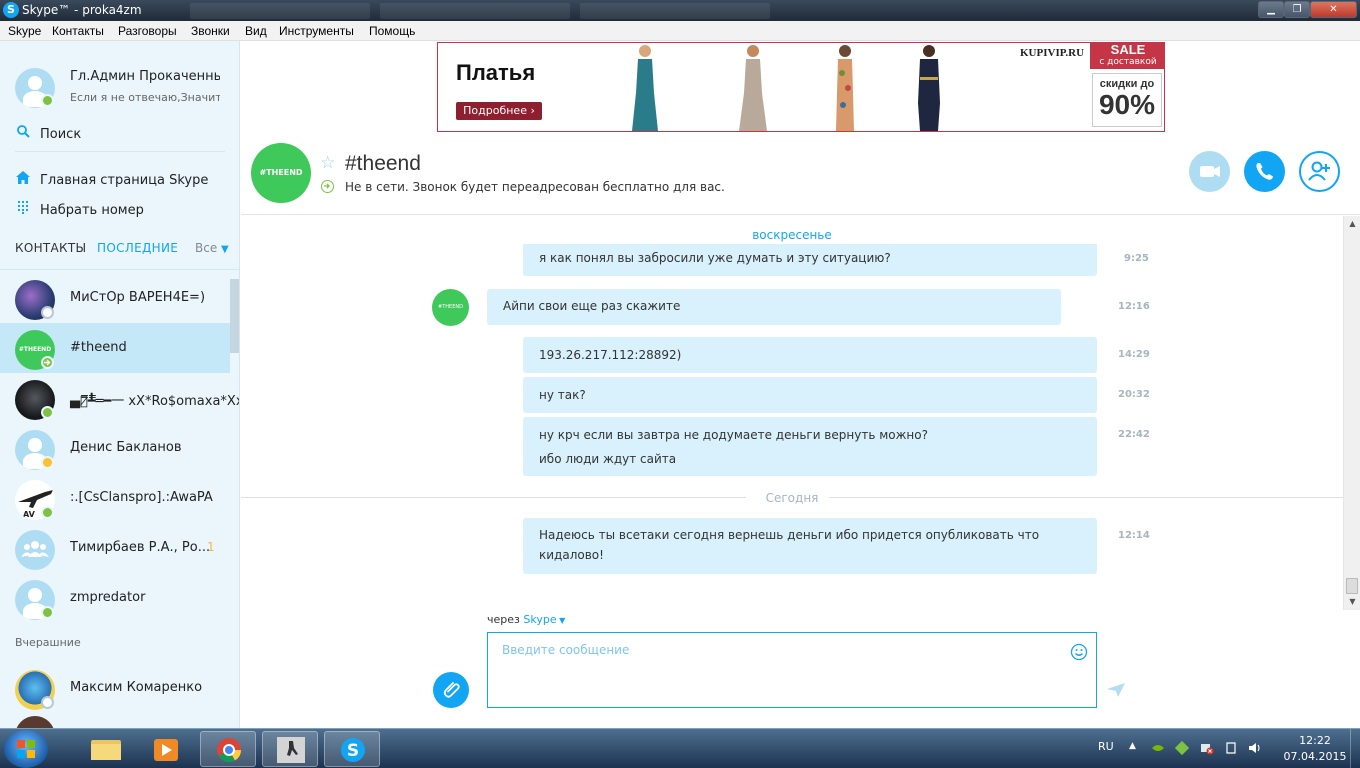  I want to click on window-title: Skype™ - proka4zm, so click(82, 10).